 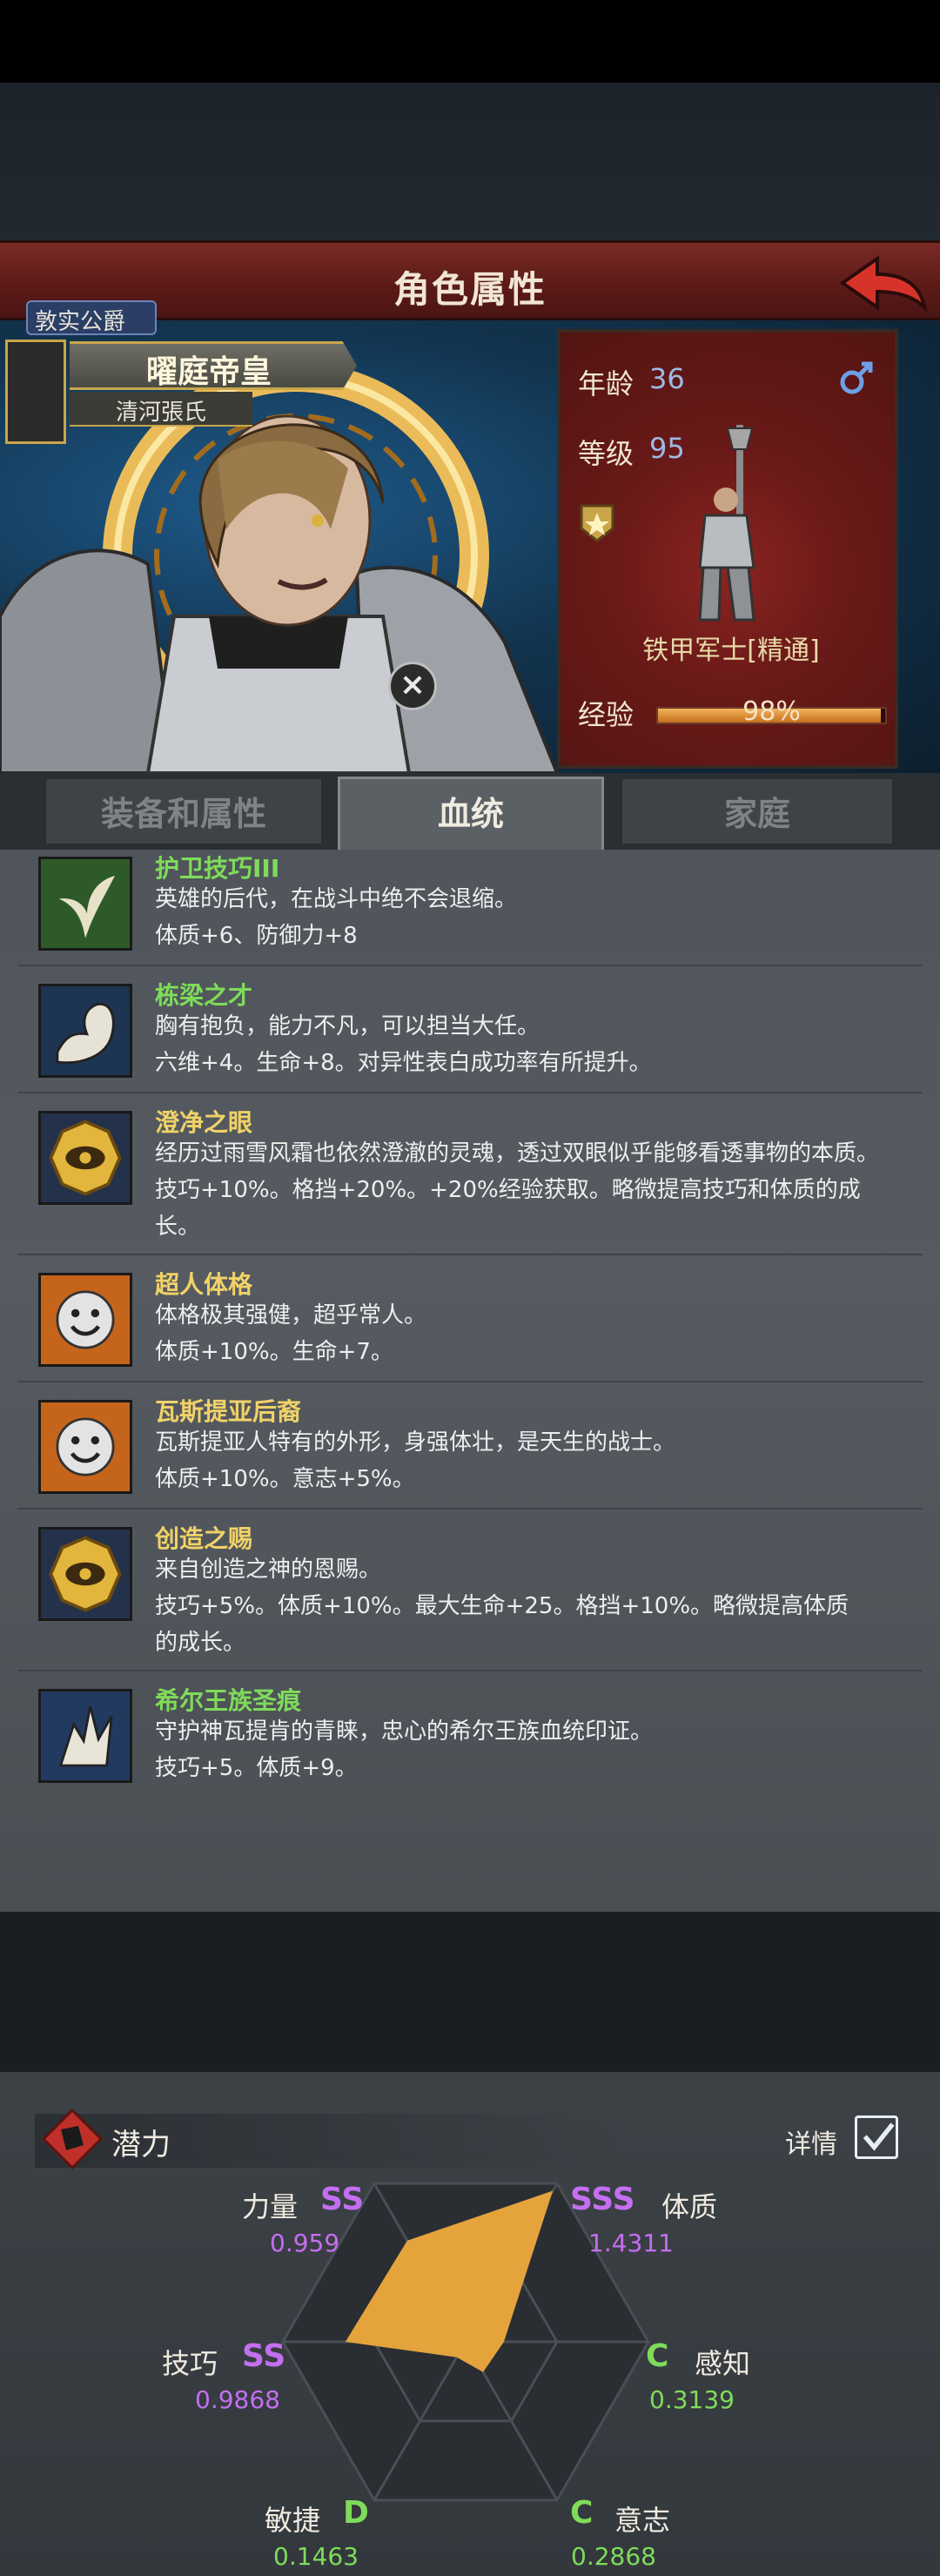 I want to click on exp-label: 经验, so click(x=606, y=714).